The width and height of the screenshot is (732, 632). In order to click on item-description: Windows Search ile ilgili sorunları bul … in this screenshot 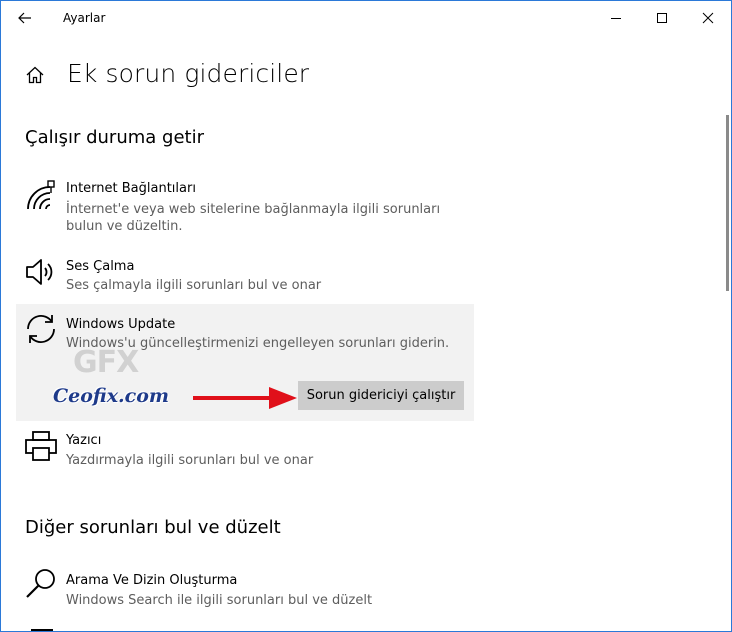, I will do `click(219, 600)`.